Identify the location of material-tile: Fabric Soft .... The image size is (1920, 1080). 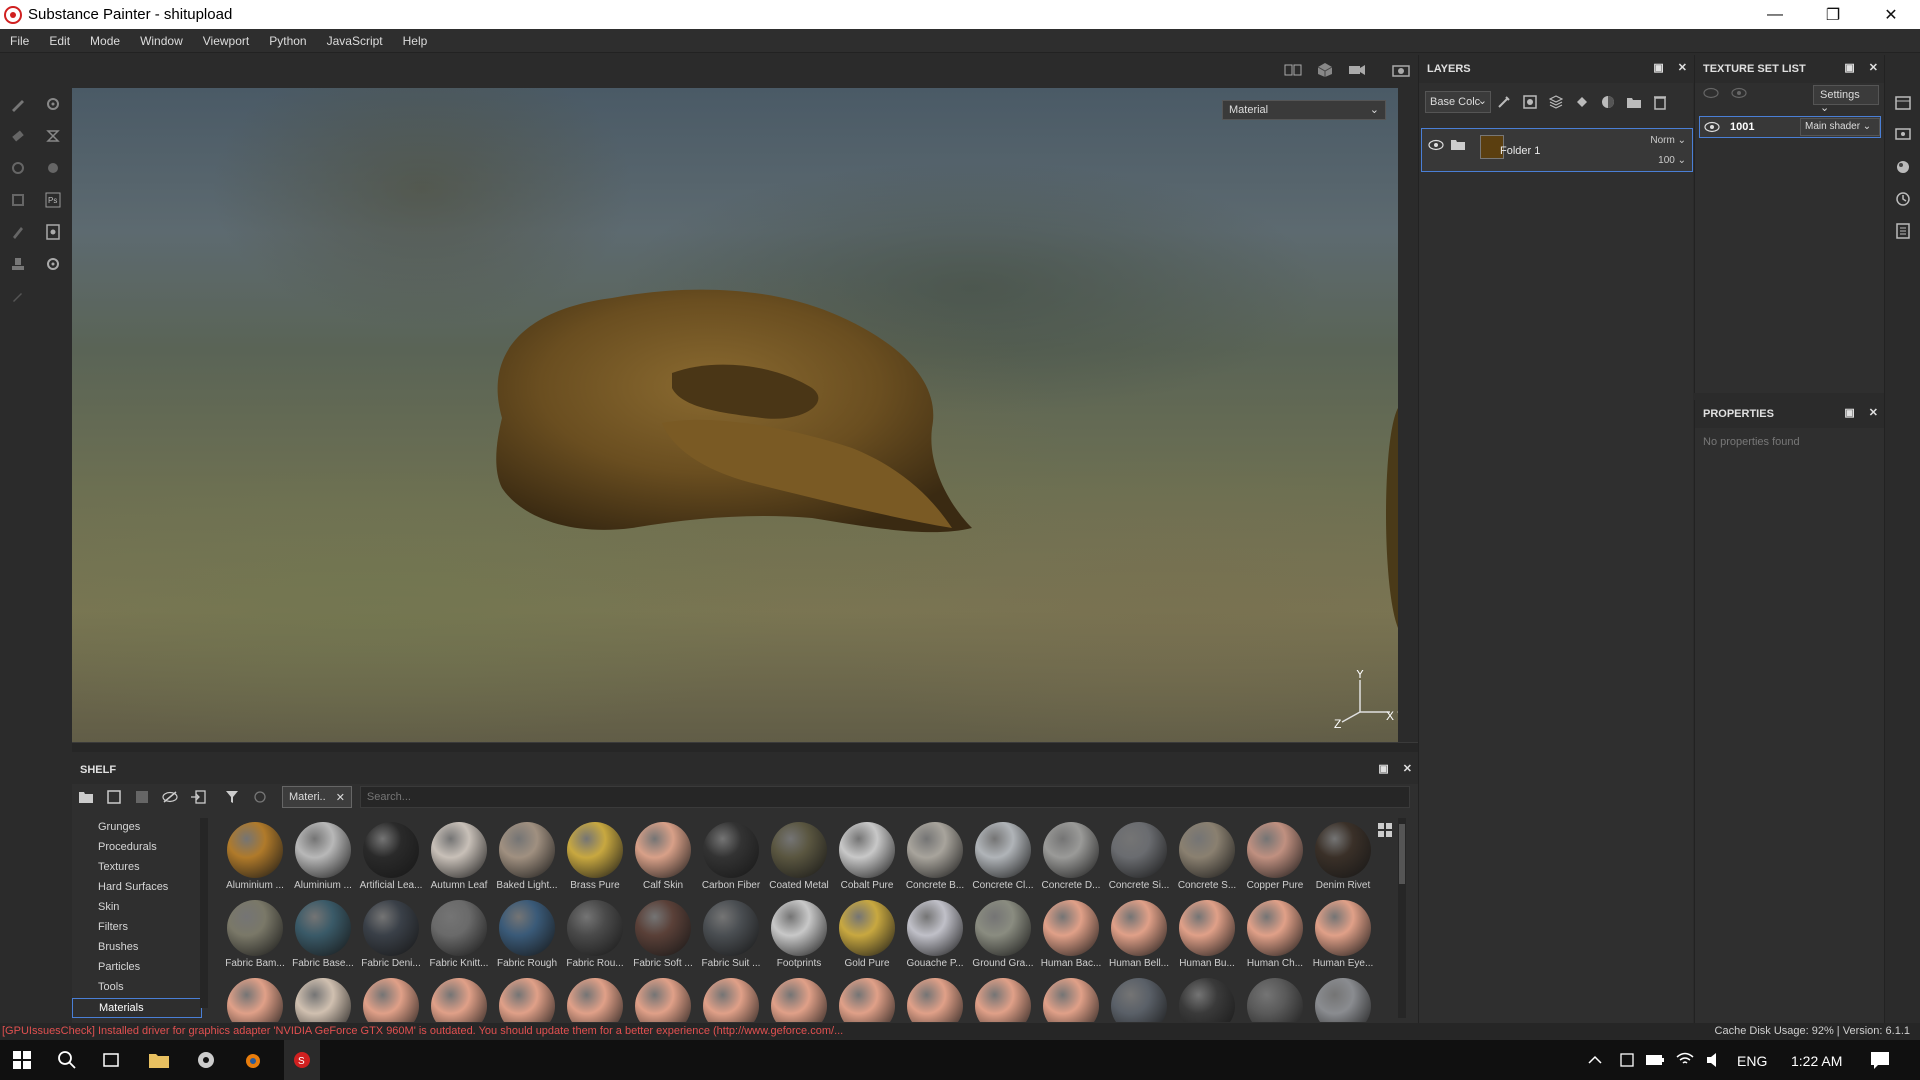
(663, 939).